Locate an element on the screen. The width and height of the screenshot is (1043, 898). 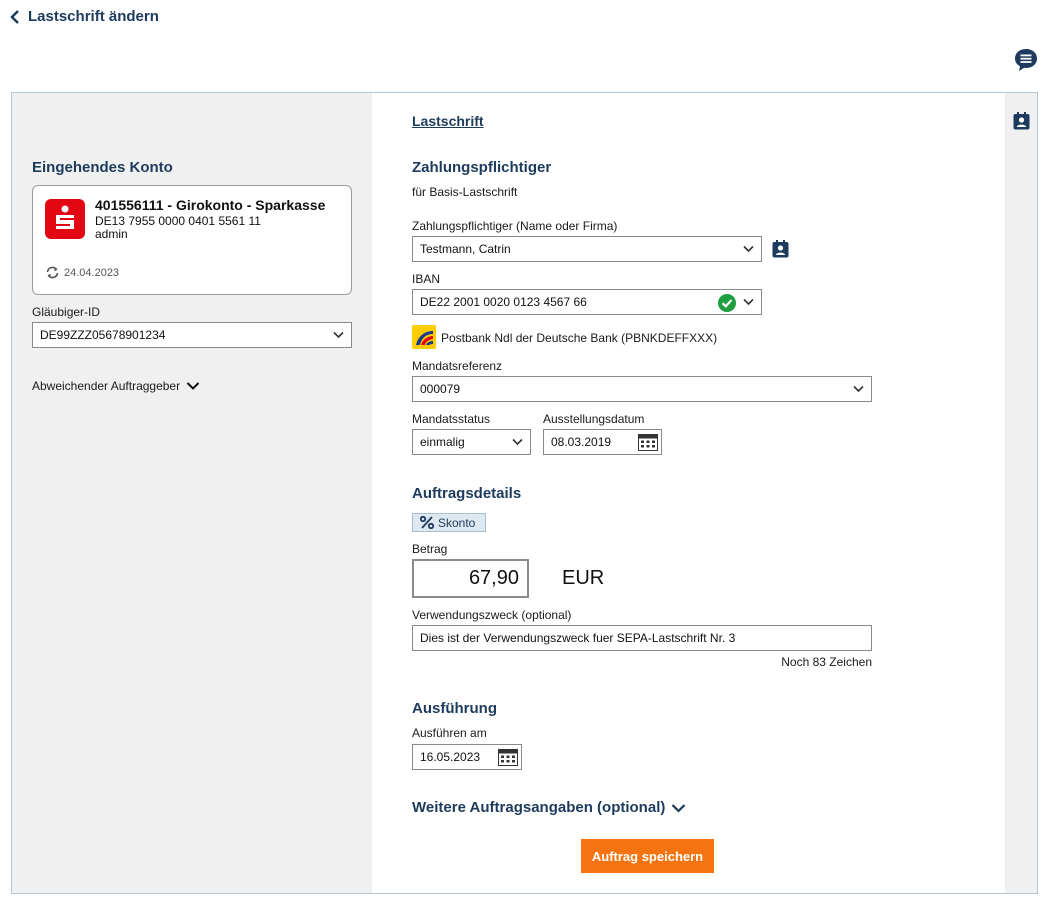
iban-label: IBAN is located at coordinates (426, 279).